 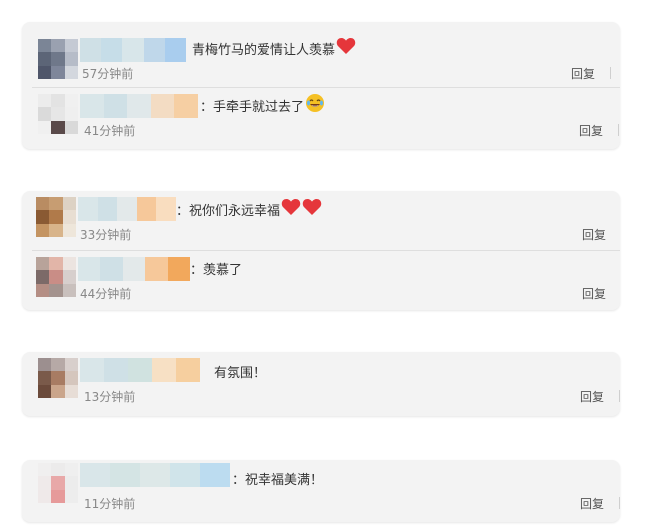 I want to click on comment-card-4: ： 祝幸福美满！ 11分钟前 回复, so click(x=321, y=491).